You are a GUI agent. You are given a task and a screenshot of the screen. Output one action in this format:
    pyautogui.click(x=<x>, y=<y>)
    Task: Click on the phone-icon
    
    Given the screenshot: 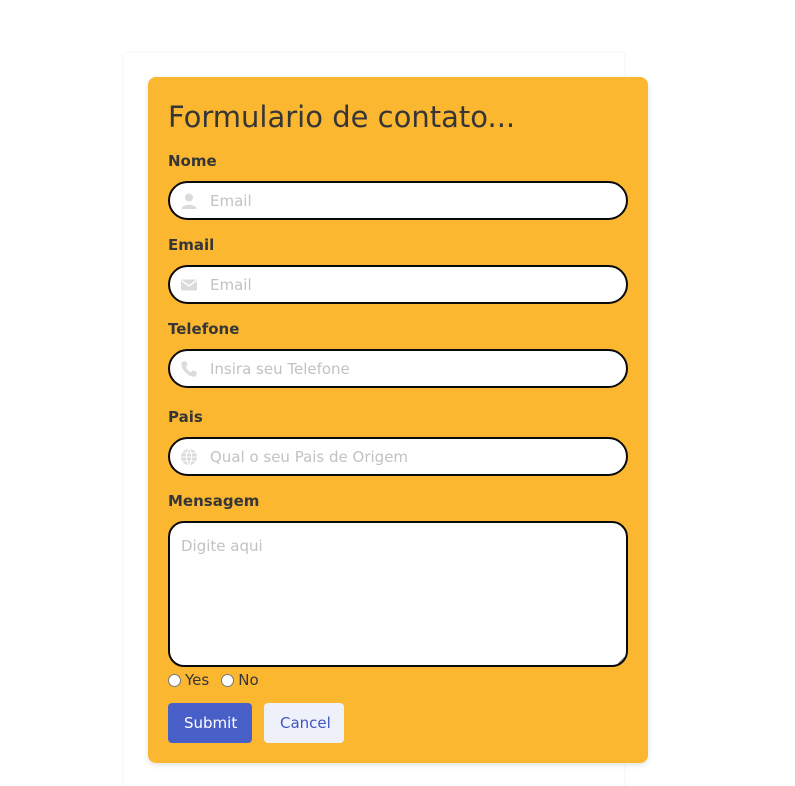 What is the action you would take?
    pyautogui.click(x=189, y=369)
    